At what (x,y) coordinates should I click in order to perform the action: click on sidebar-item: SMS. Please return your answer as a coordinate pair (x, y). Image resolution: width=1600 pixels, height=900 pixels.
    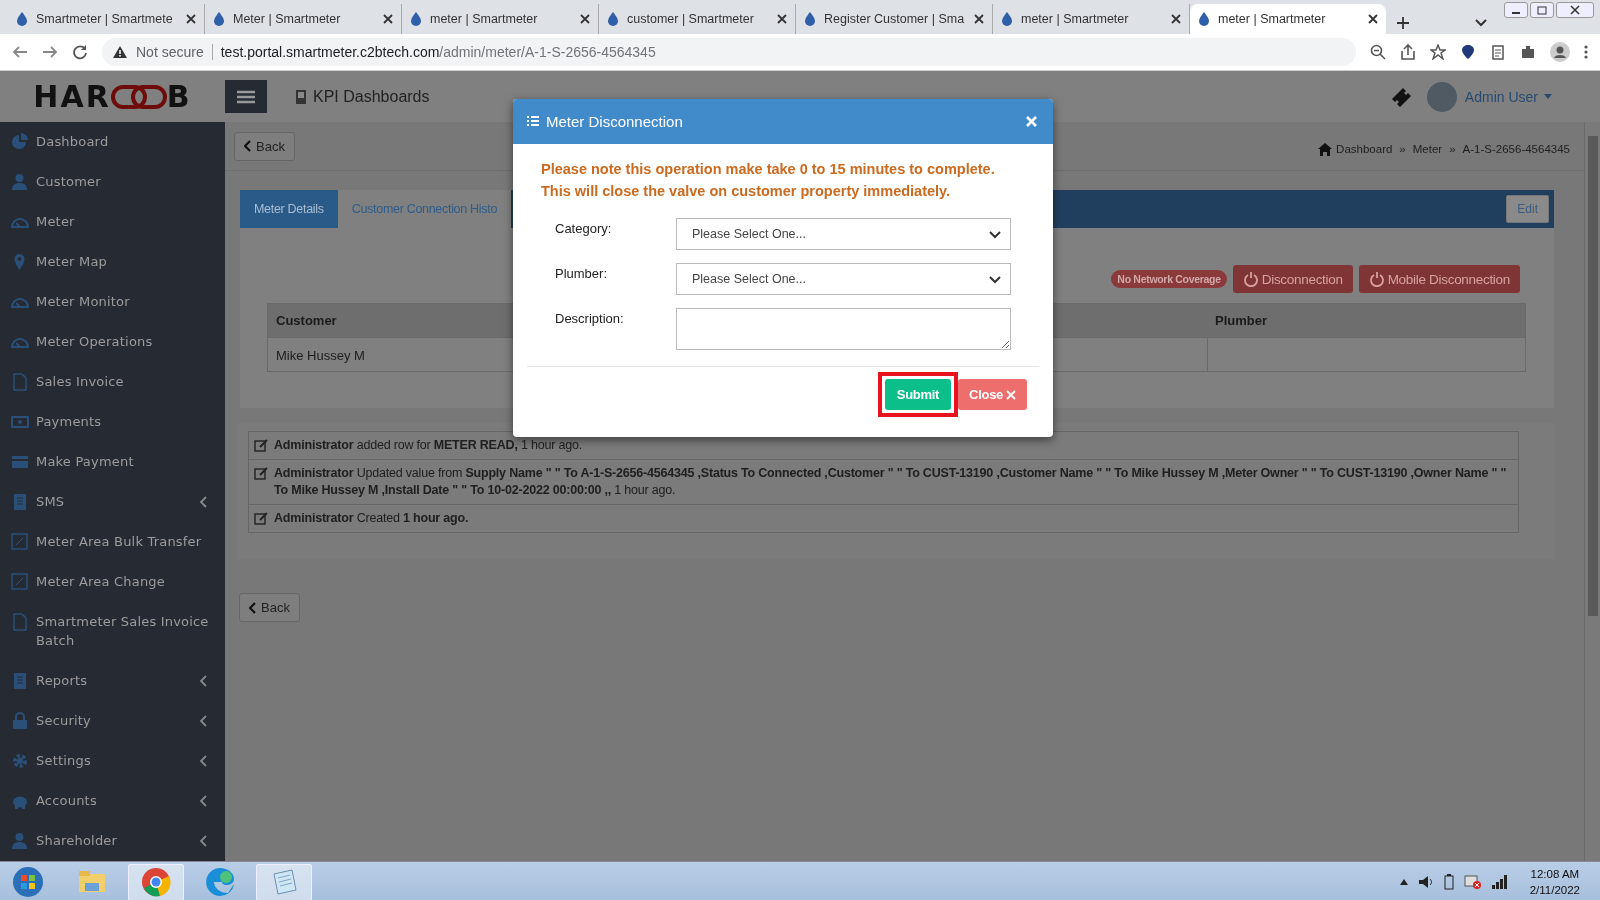
    Looking at the image, I should click on (112, 502).